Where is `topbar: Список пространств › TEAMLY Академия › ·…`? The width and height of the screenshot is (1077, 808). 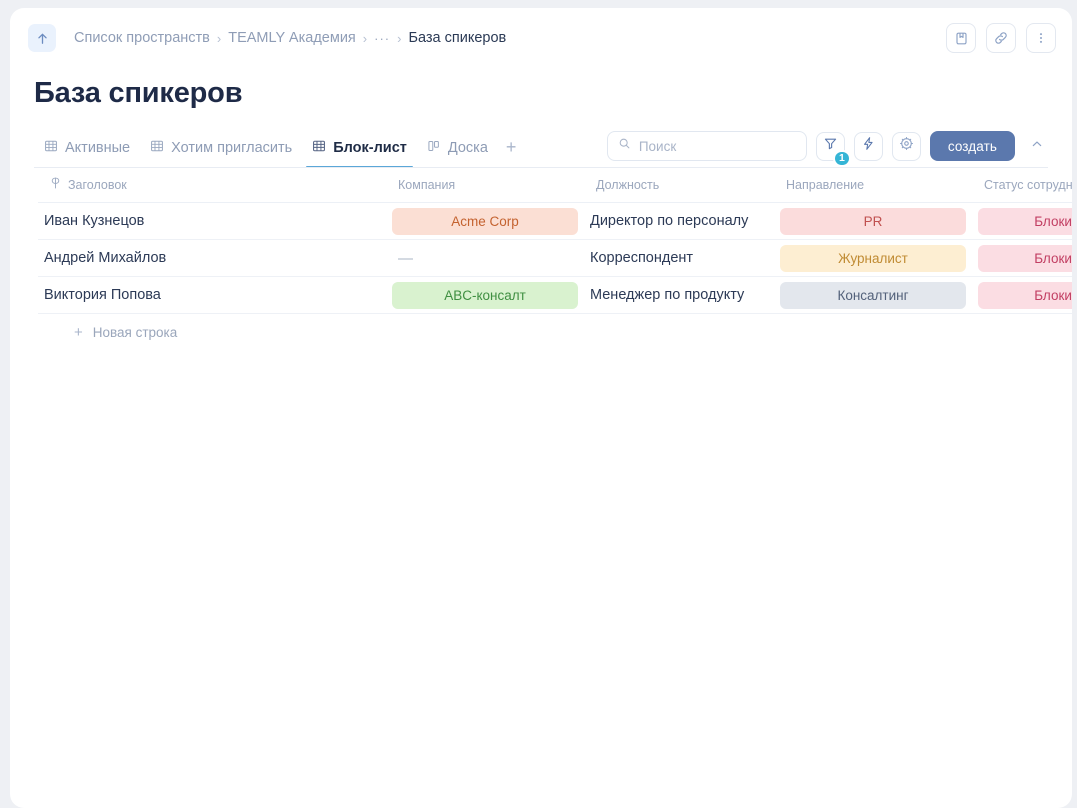 topbar: Список пространств › TEAMLY Академия › ·… is located at coordinates (541, 38).